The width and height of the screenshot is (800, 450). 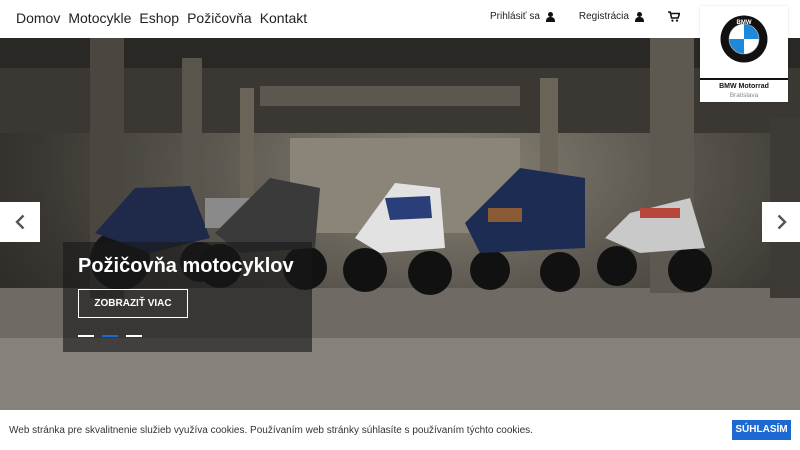 What do you see at coordinates (744, 39) in the screenshot?
I see `bmw-roundel-icon: BMW` at bounding box center [744, 39].